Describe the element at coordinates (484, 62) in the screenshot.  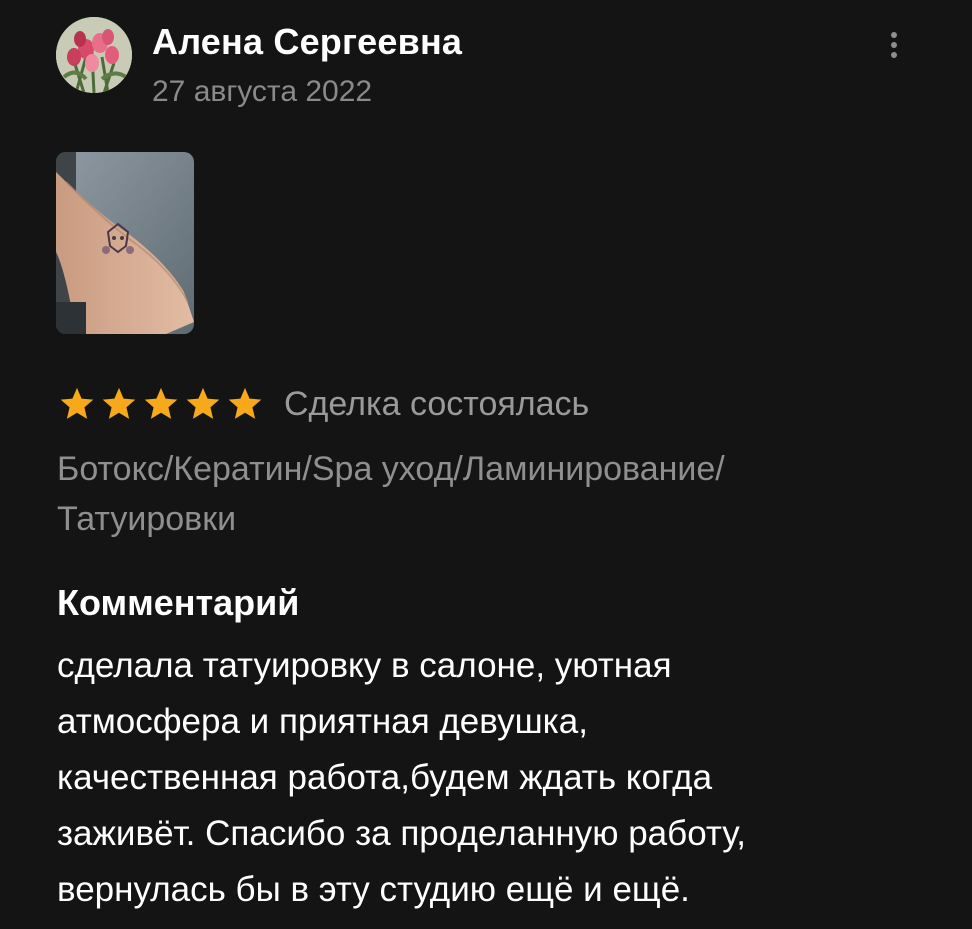
I see `review-header: Алена Сергеевна 27 августа 2022` at that location.